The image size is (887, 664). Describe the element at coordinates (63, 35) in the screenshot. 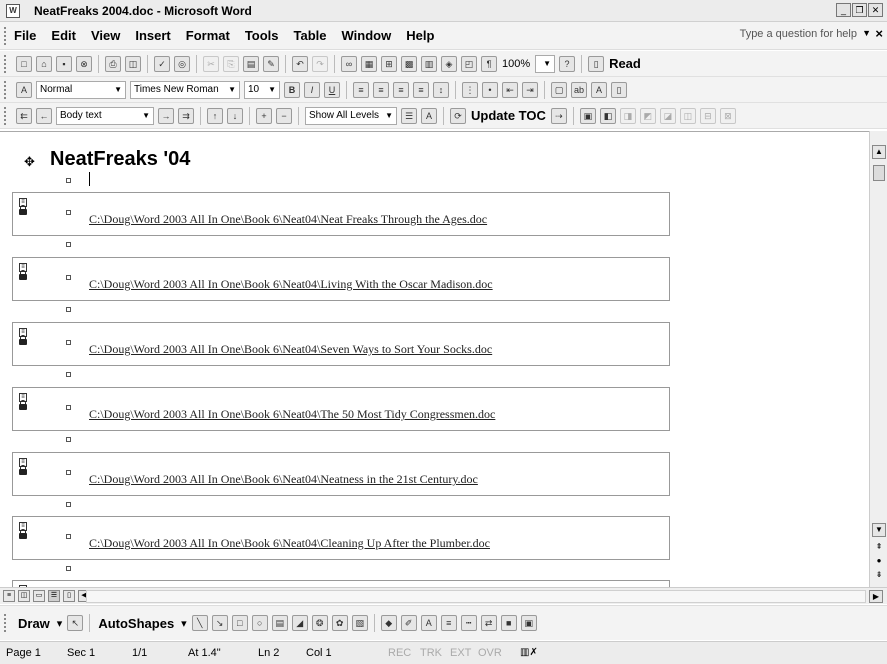

I see `menu-edit: Edit` at that location.